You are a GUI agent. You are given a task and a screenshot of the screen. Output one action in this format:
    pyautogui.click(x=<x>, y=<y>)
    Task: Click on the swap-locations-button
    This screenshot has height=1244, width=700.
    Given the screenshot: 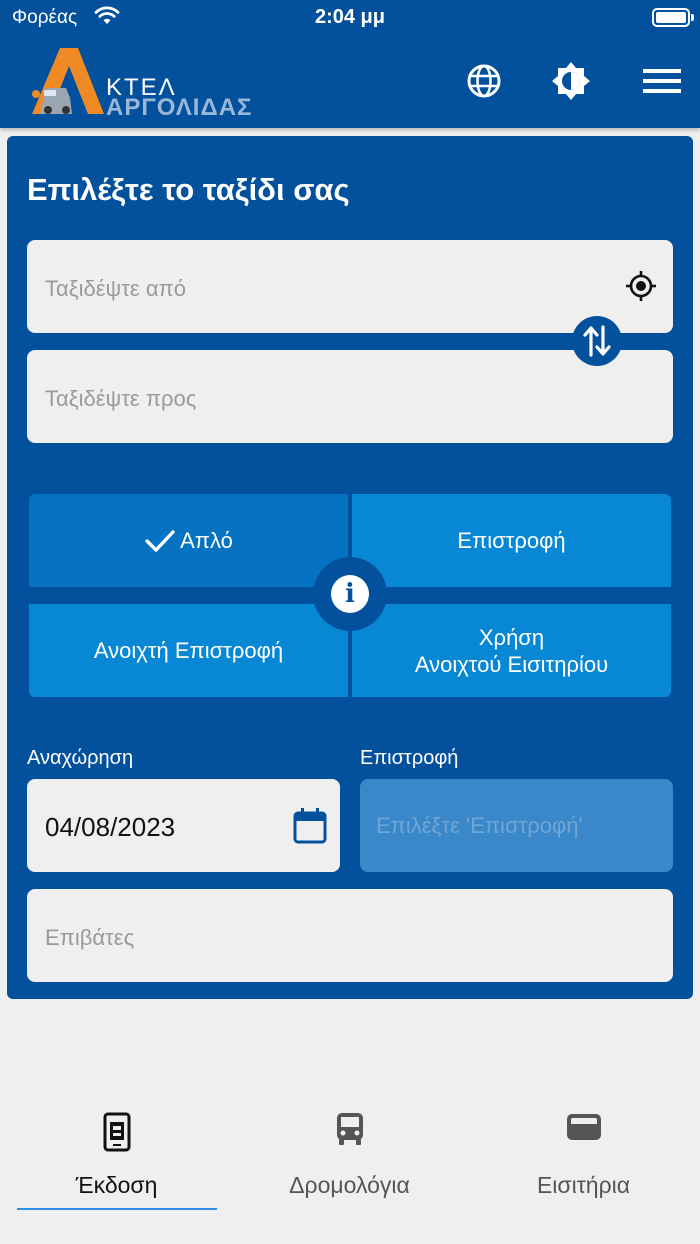 What is the action you would take?
    pyautogui.click(x=597, y=341)
    